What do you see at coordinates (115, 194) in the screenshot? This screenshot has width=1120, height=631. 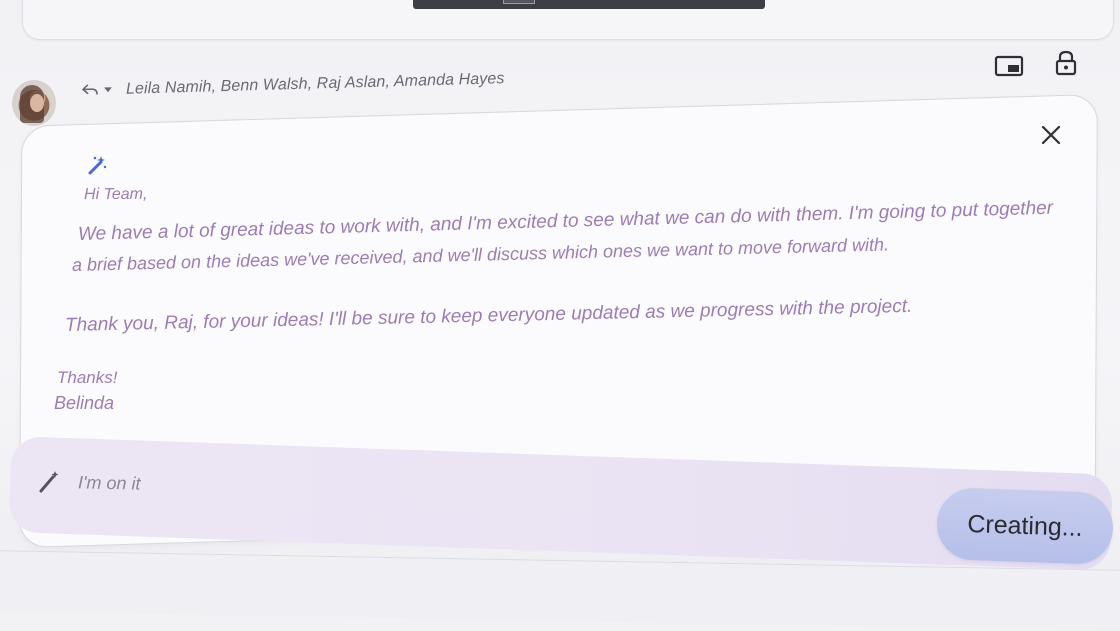 I see `email-greeting: Hi Team,` at bounding box center [115, 194].